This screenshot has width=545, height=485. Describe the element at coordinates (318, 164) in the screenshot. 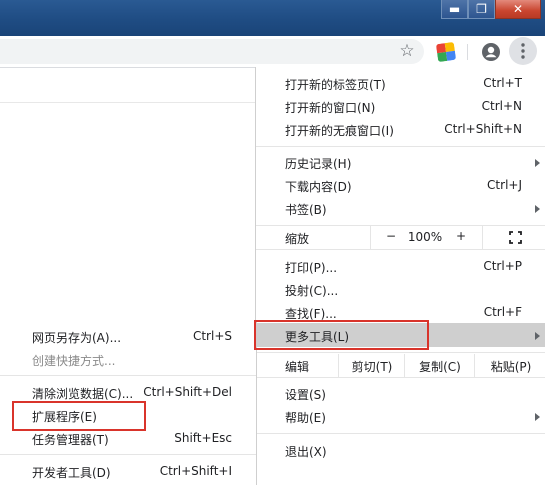

I see `menu-item-label: 历史记录(H)` at that location.